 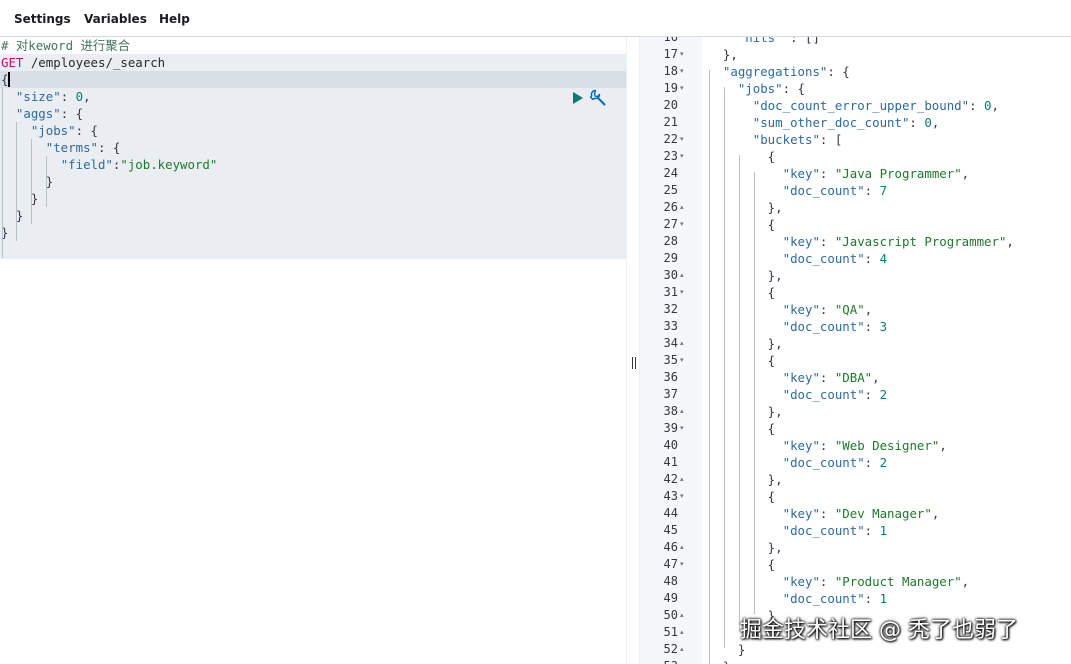 What do you see at coordinates (883, 190) in the screenshot?
I see `code-token: 7` at bounding box center [883, 190].